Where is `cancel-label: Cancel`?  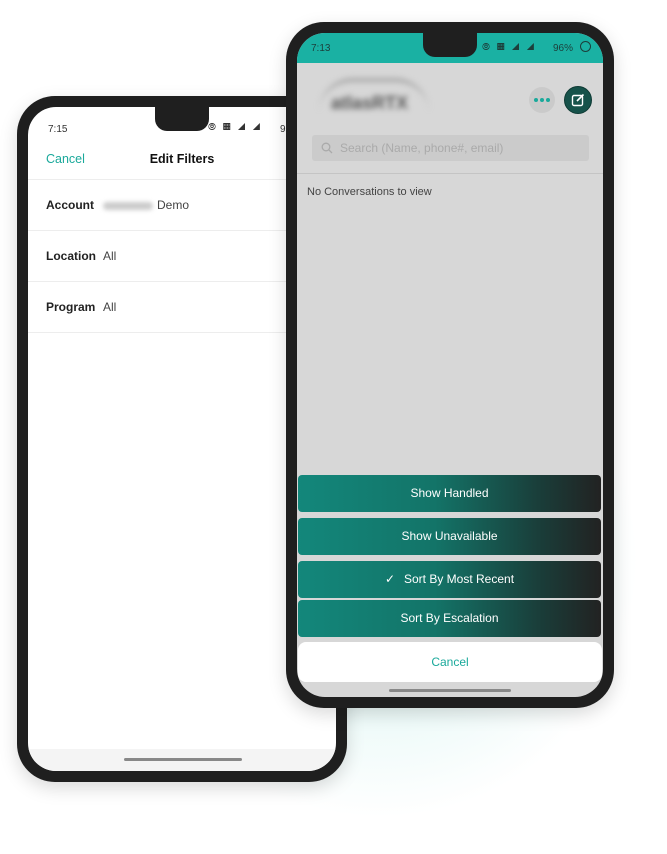 cancel-label: Cancel is located at coordinates (450, 662).